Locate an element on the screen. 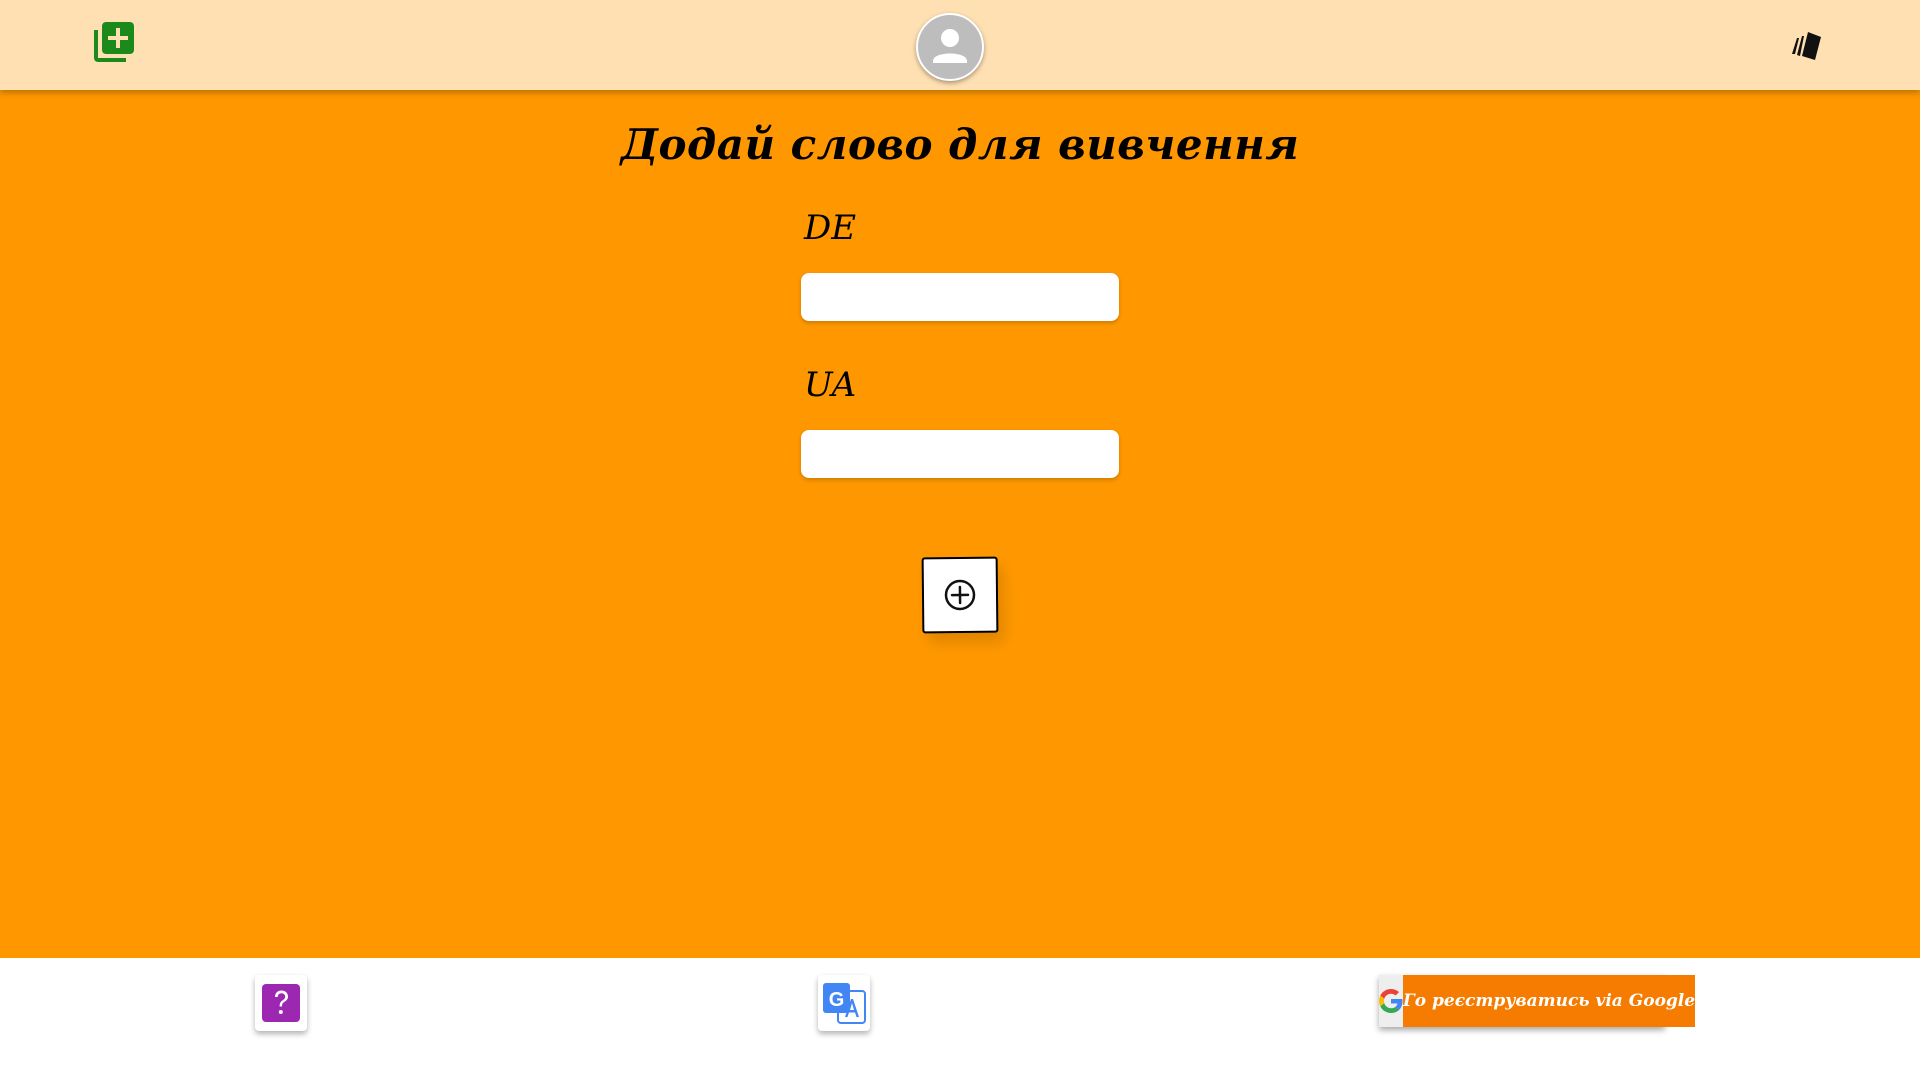 The image size is (1920, 1080). translate-button: G is located at coordinates (844, 1003).